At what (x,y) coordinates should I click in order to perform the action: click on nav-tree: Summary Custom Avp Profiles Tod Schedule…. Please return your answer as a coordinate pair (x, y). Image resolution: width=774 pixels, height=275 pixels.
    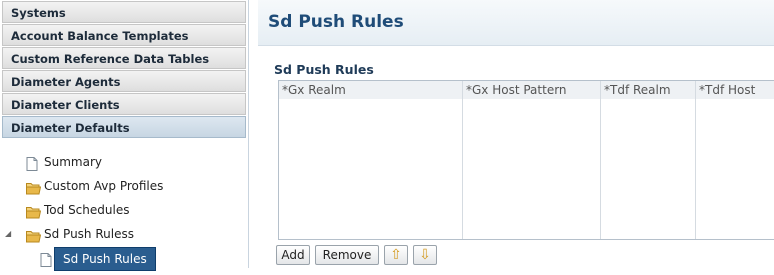
    Looking at the image, I should click on (124, 210).